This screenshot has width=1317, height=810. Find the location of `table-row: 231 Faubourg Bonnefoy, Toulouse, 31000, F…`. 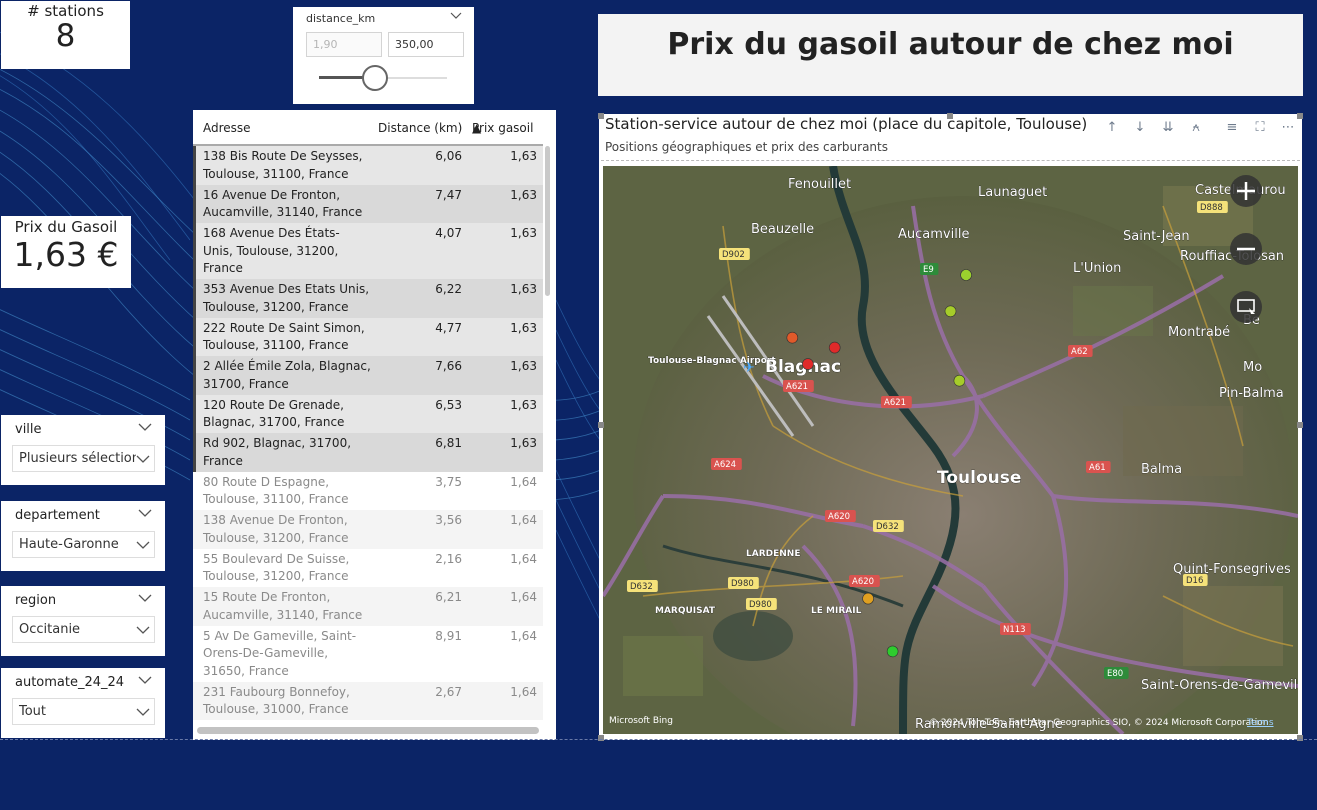

table-row: 231 Faubourg Bonnefoy, Toulouse, 31000, F… is located at coordinates (368, 700).